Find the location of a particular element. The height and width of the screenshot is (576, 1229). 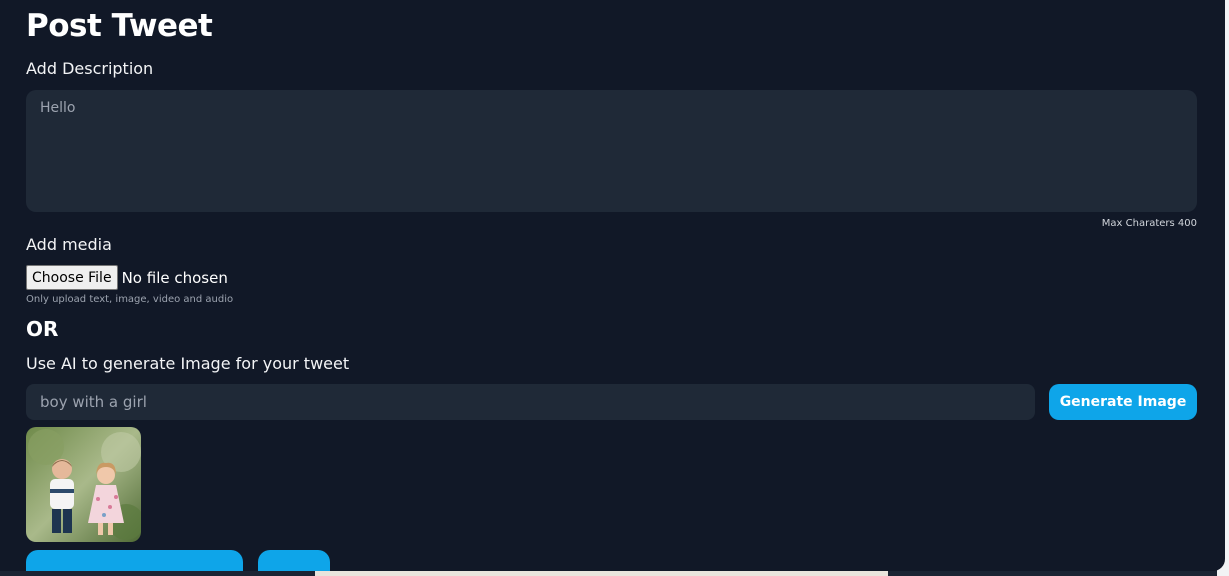

ai-prompt-input is located at coordinates (530, 402).